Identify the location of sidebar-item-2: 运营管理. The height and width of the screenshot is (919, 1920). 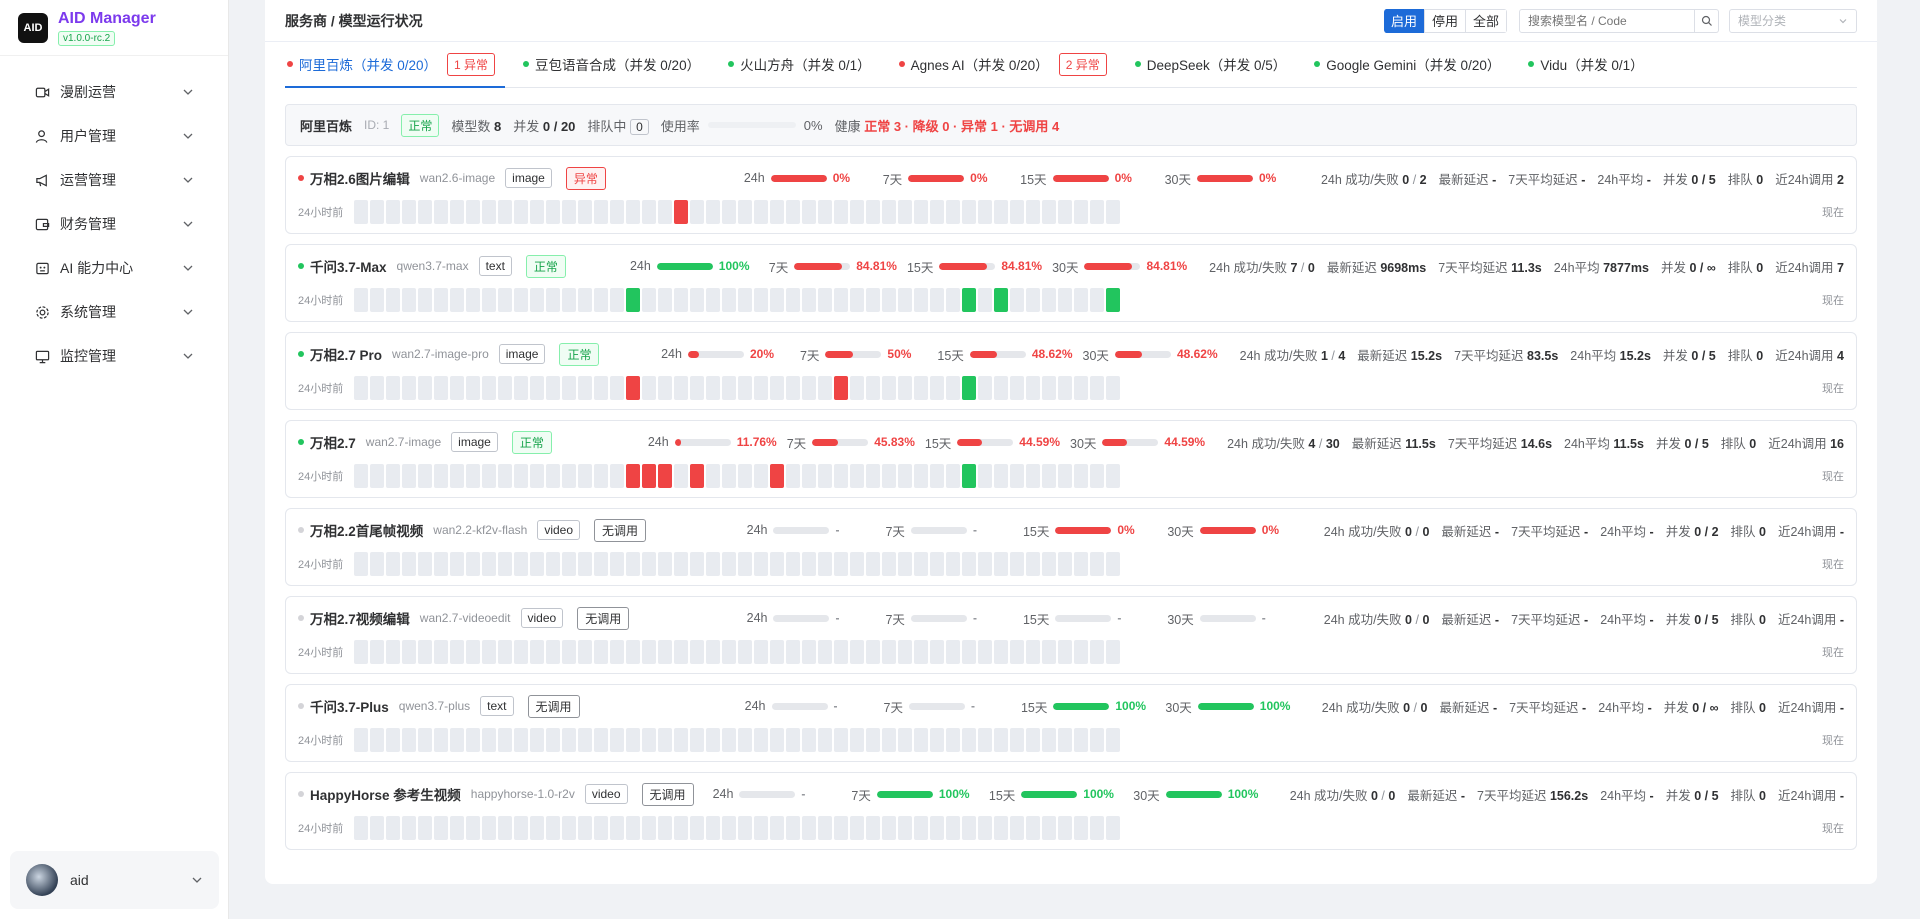
(114, 180).